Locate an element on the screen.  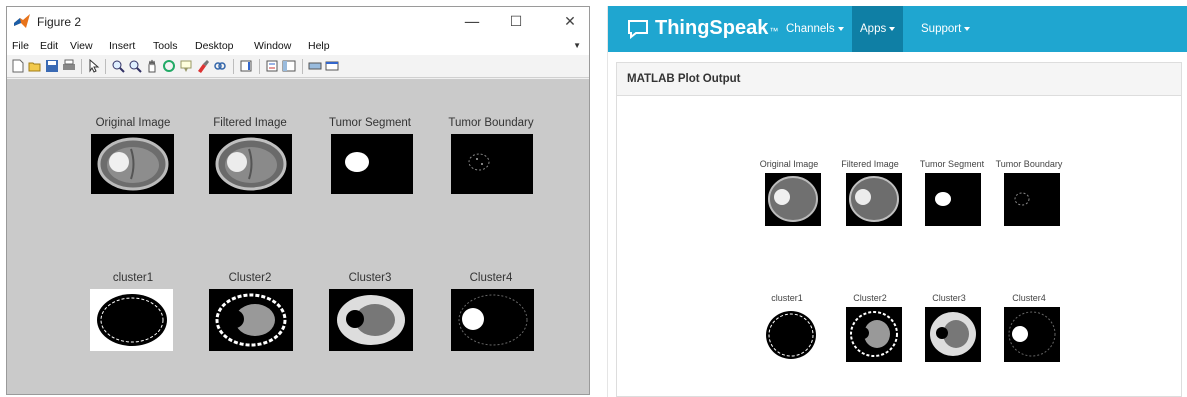
menu-tools: Tools is located at coordinates (165, 46).